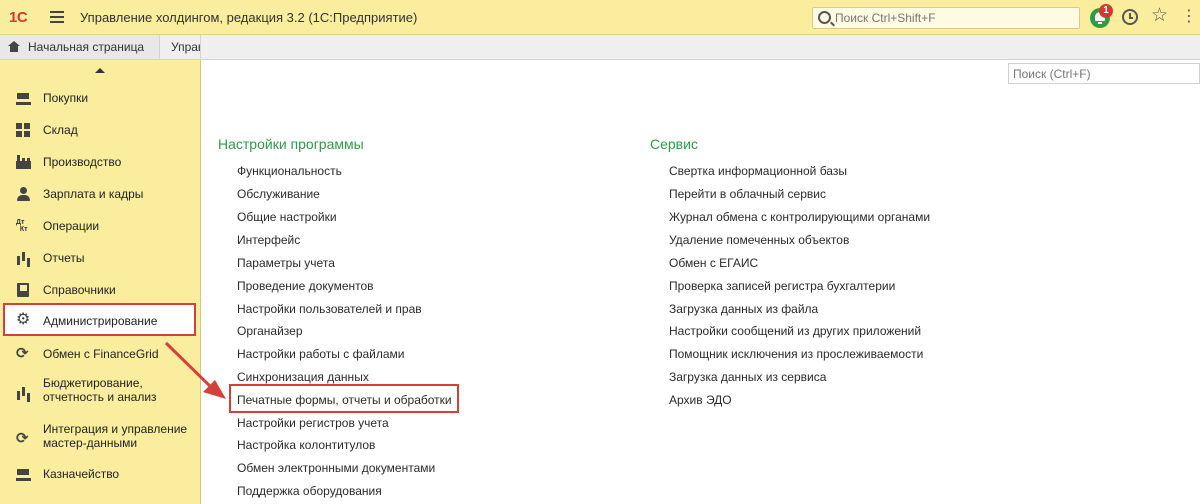  I want to click on link-maintenance: Обслуживание, so click(278, 194).